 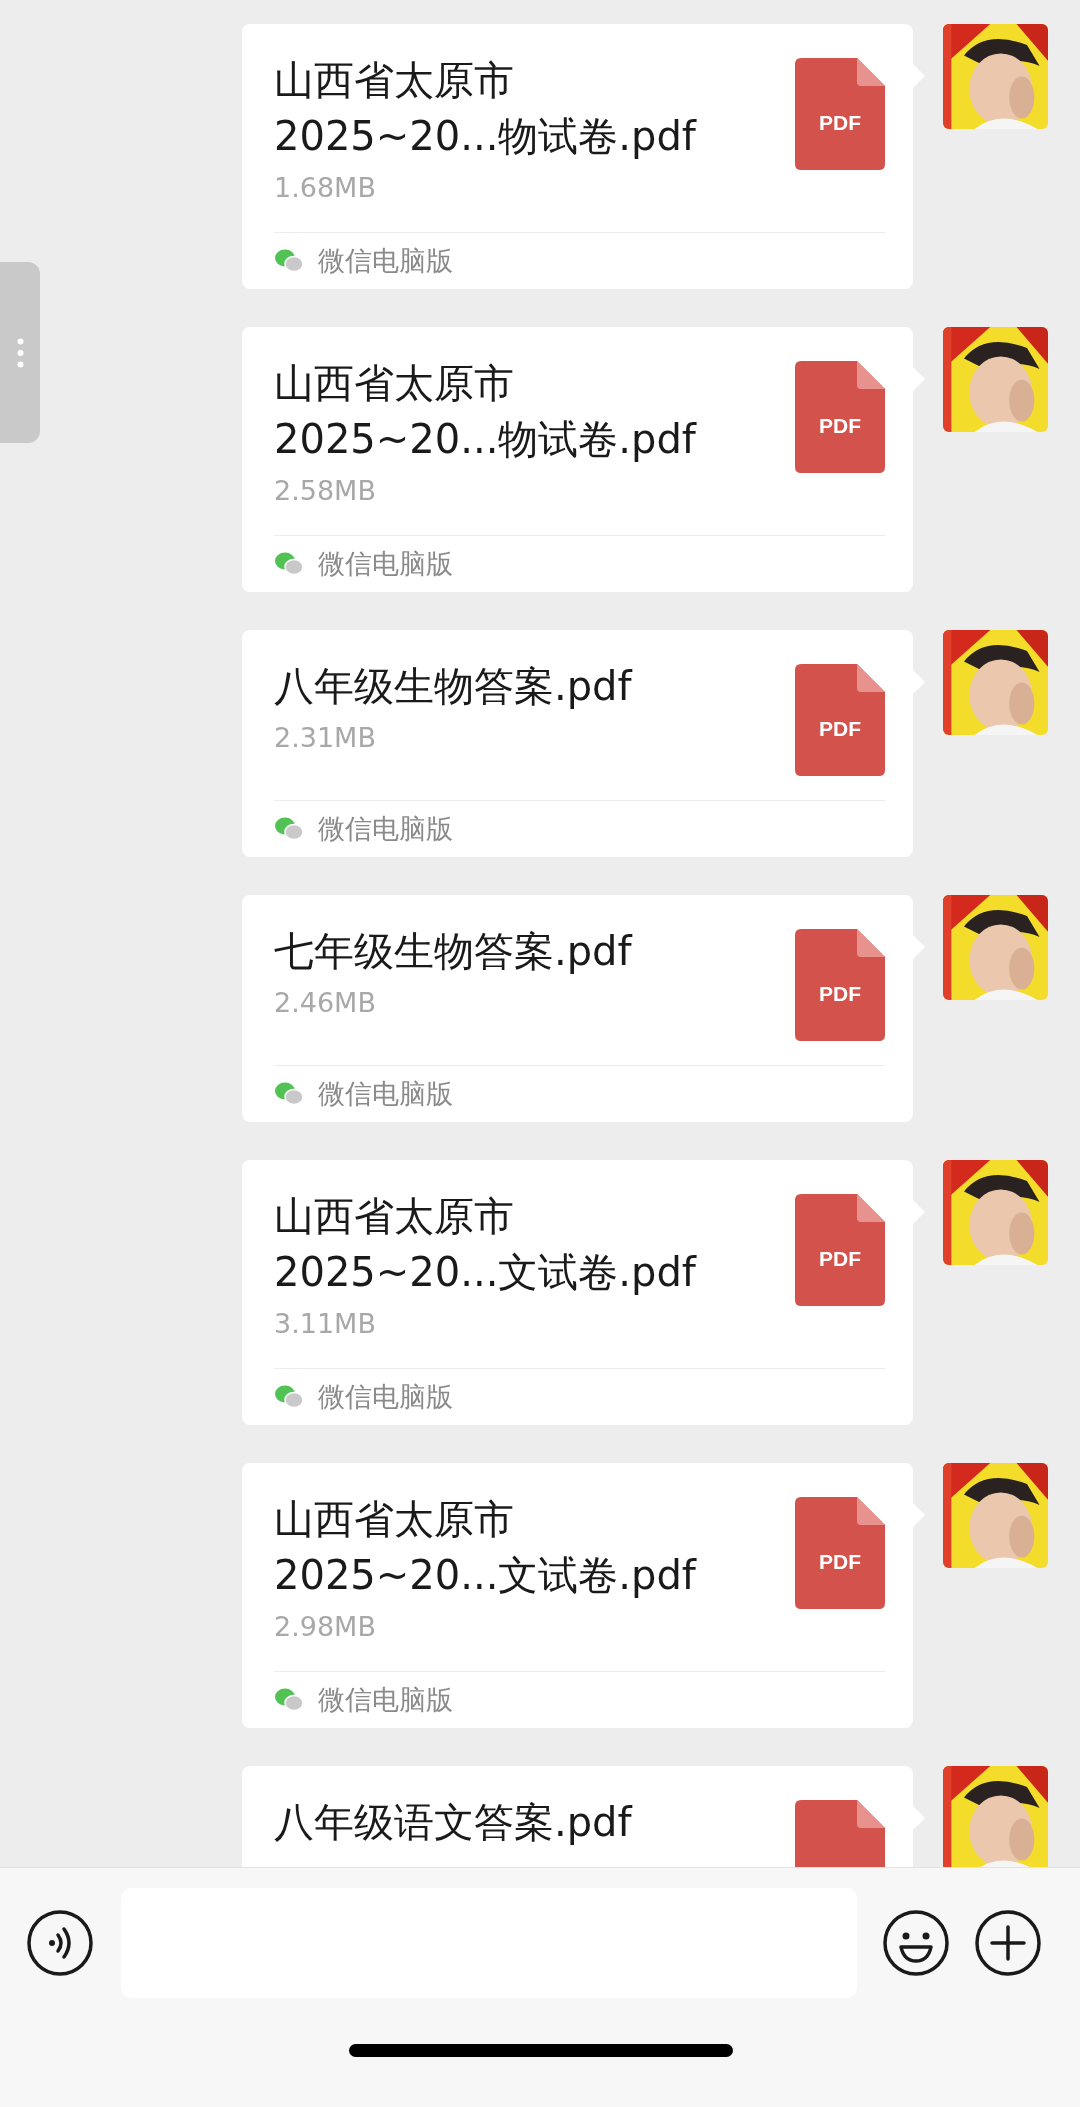 I want to click on side-handle, so click(x=20, y=352).